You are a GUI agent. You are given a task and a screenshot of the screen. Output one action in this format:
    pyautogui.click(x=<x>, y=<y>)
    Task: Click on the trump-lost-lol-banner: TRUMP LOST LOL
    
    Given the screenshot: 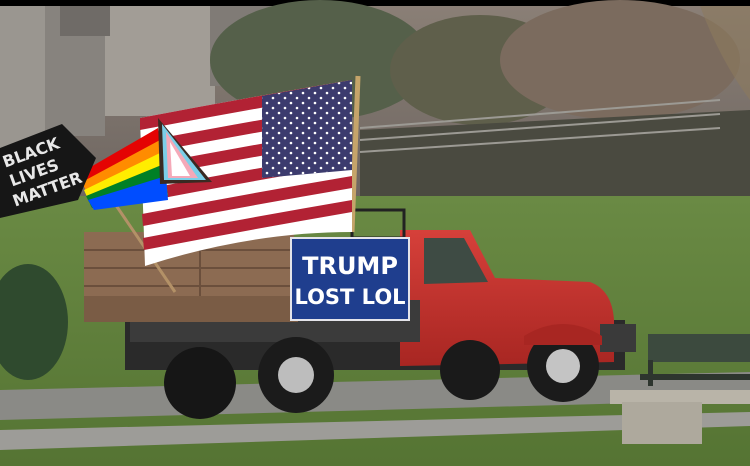 What is the action you would take?
    pyautogui.click(x=350, y=279)
    